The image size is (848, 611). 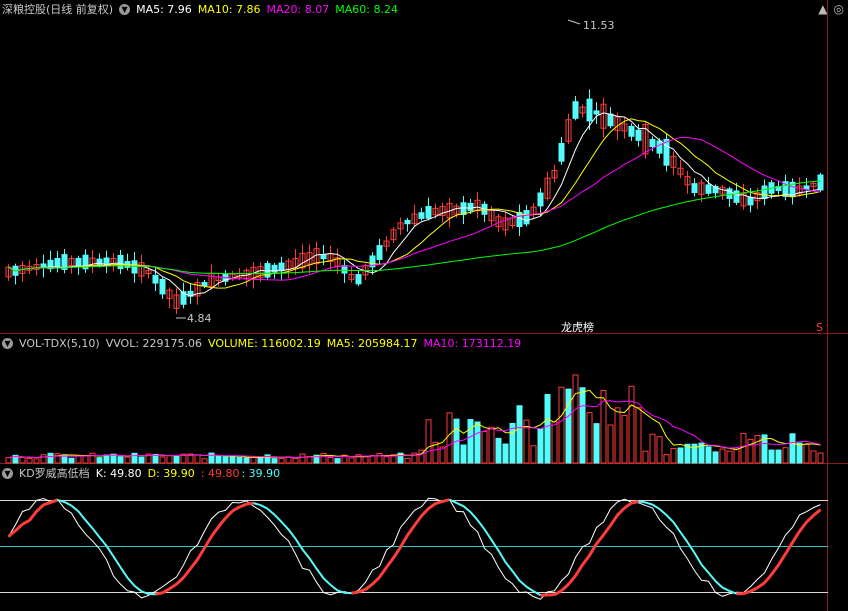 What do you see at coordinates (599, 25) in the screenshot?
I see `high-price-label: 11.53` at bounding box center [599, 25].